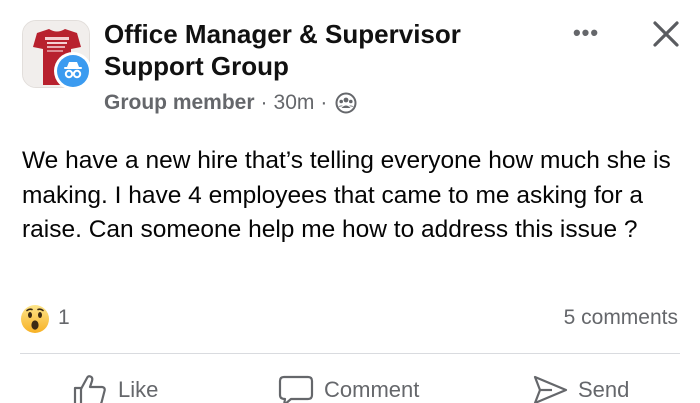  I want to click on send-arrow-icon, so click(550, 389).